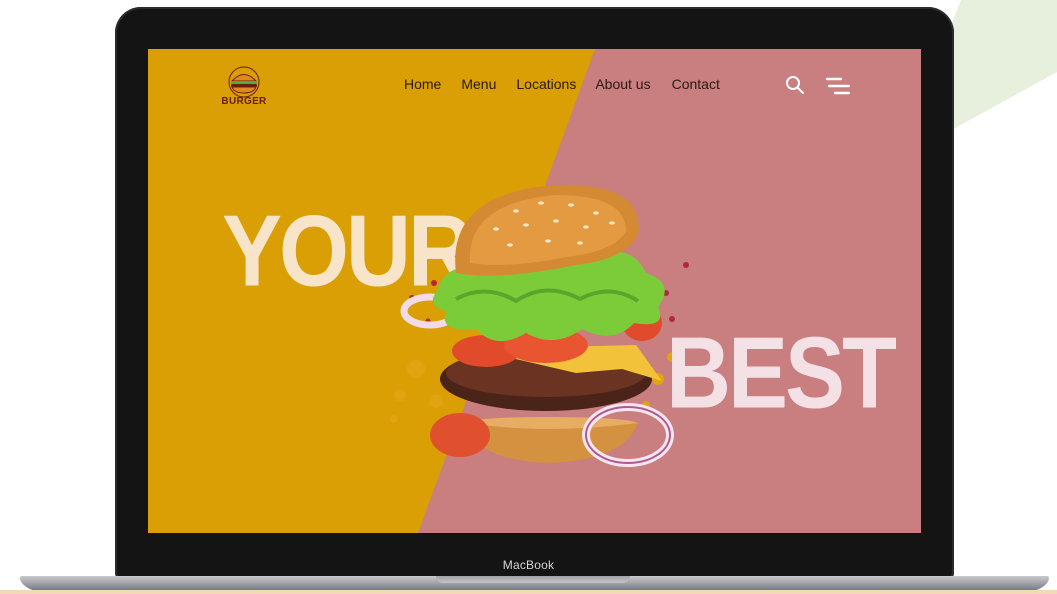  Describe the element at coordinates (539, 325) in the screenshot. I see `burger-image` at that location.